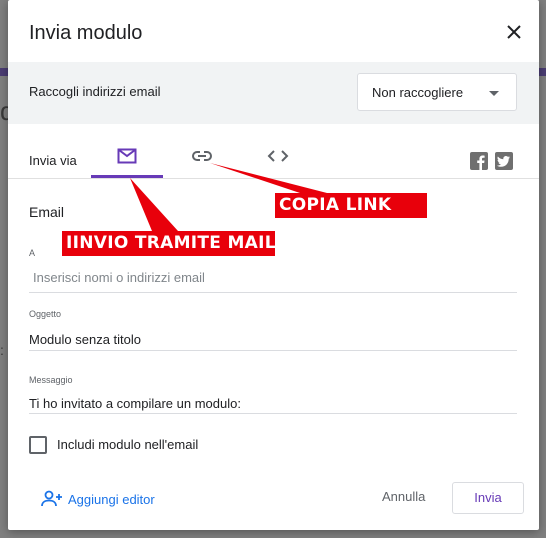  Describe the element at coordinates (488, 498) in the screenshot. I see `send-button: Invia` at that location.